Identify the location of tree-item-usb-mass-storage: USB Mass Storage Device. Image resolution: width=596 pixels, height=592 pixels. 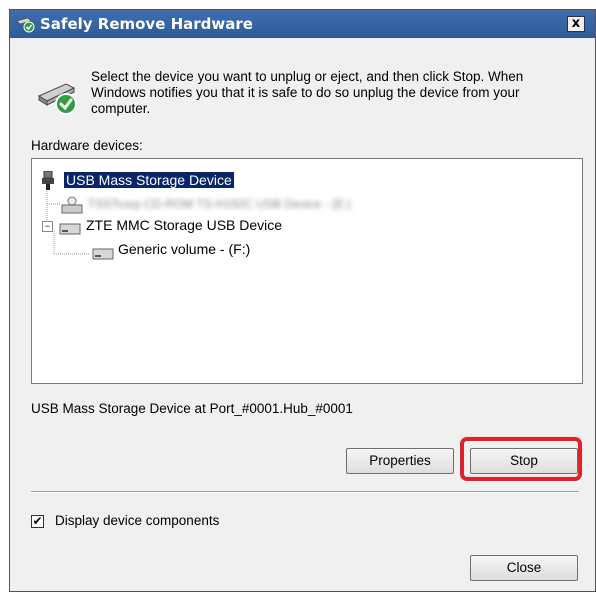
(149, 180).